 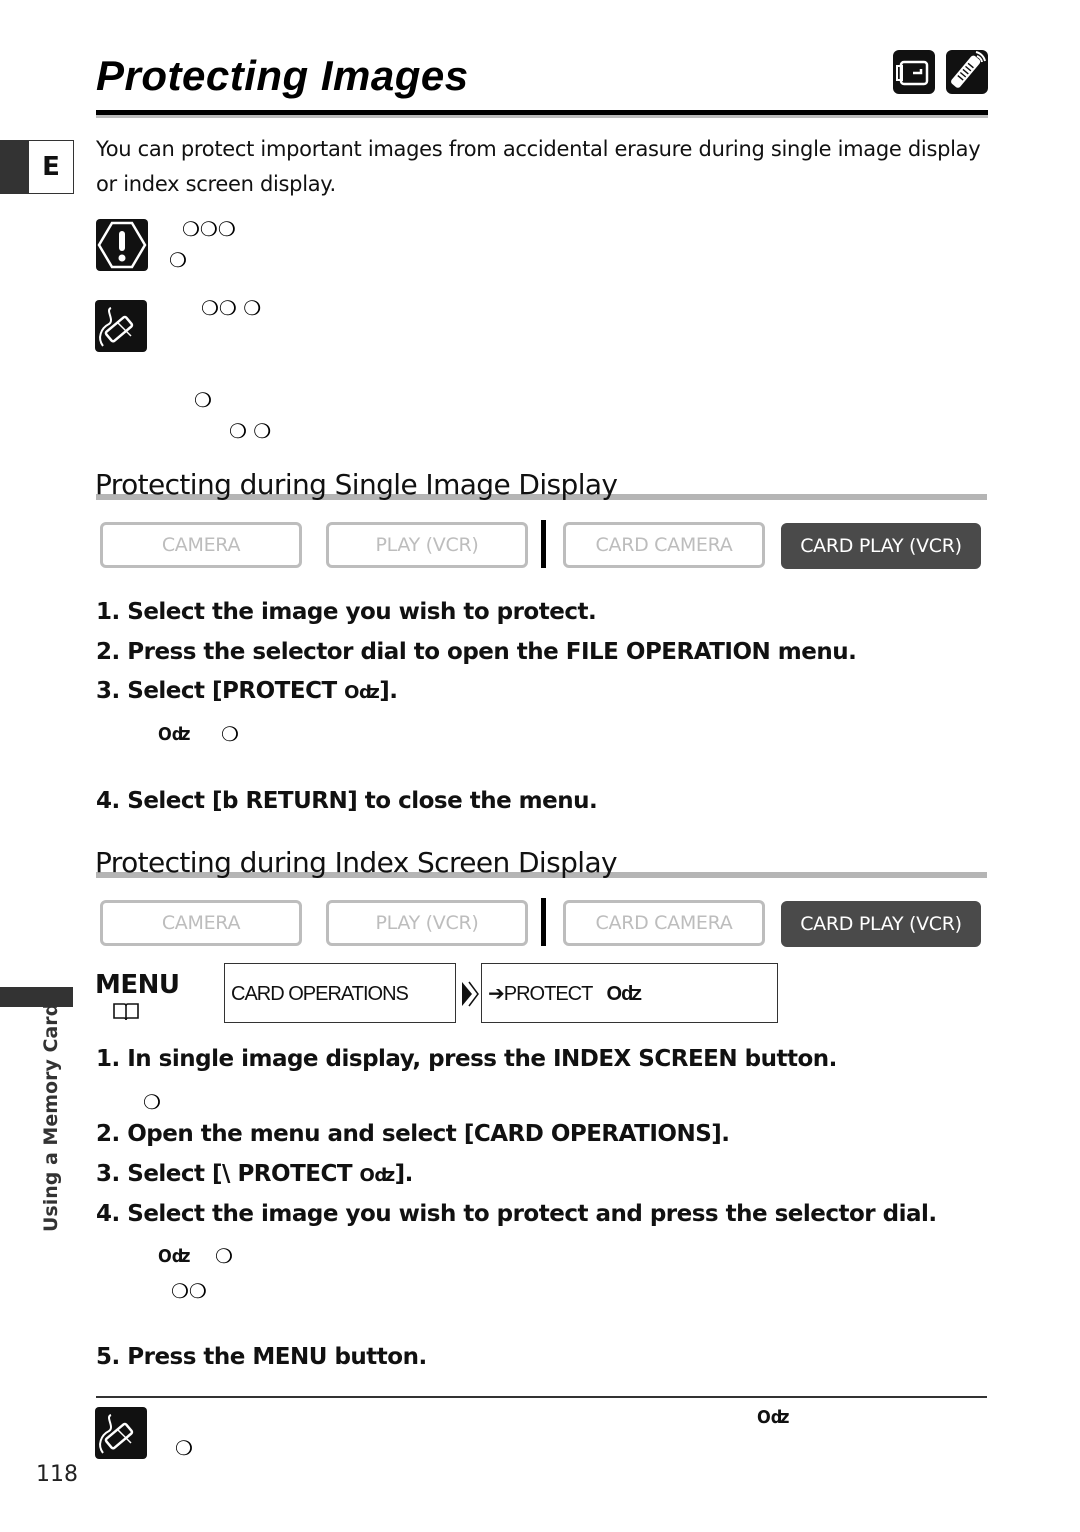 I want to click on index-step-4-sub-b: ❍❍, so click(x=189, y=1291).